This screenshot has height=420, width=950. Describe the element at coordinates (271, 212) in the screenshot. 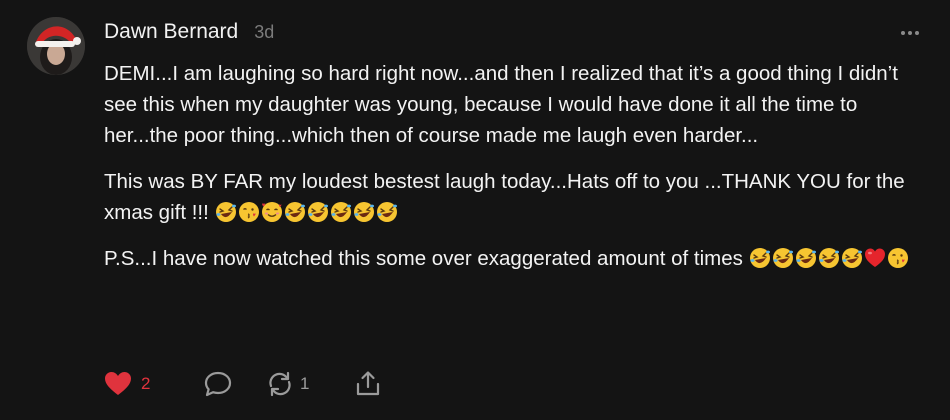

I see `smiling-hearts-emoji` at that location.